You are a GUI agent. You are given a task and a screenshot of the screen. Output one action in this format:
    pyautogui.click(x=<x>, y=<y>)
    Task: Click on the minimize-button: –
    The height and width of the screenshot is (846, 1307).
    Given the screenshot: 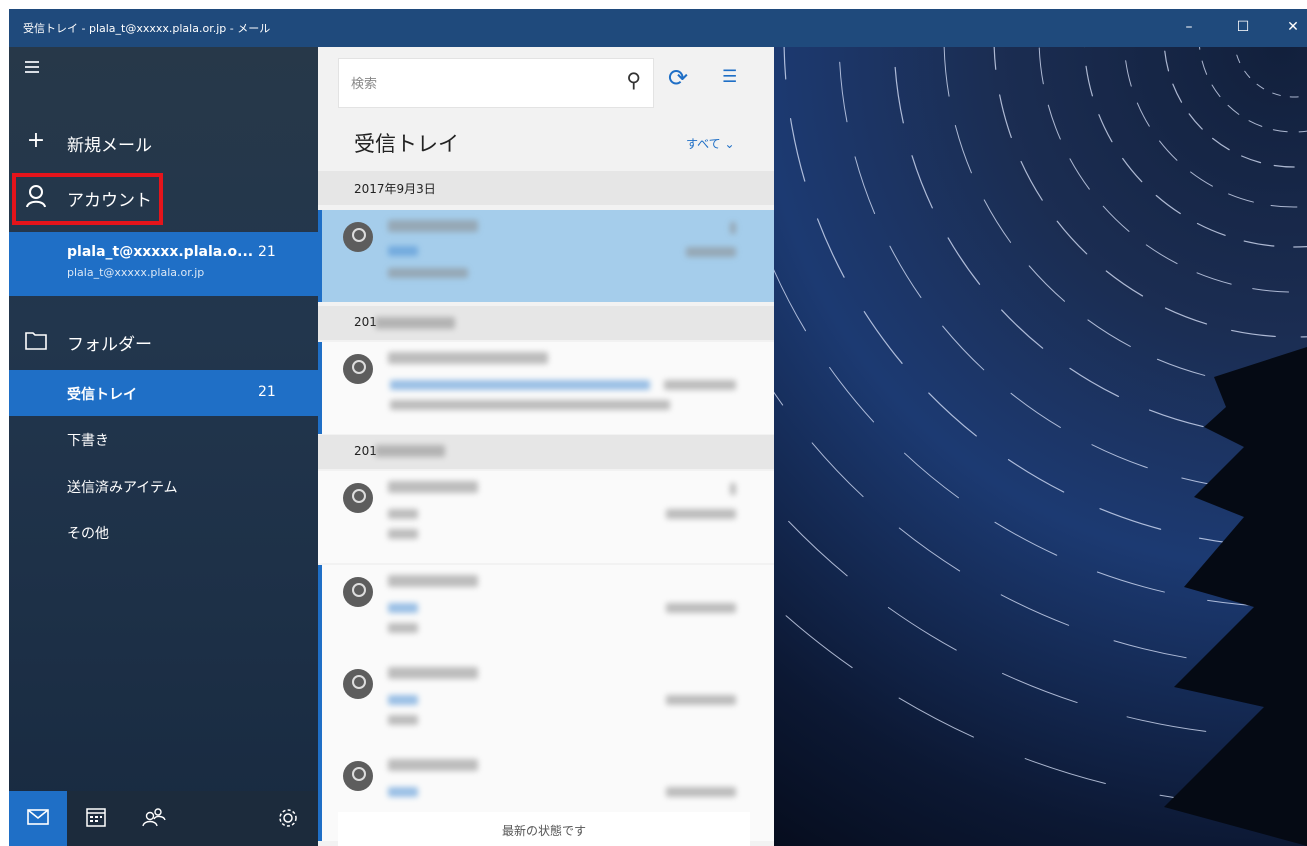 What is the action you would take?
    pyautogui.click(x=1189, y=28)
    